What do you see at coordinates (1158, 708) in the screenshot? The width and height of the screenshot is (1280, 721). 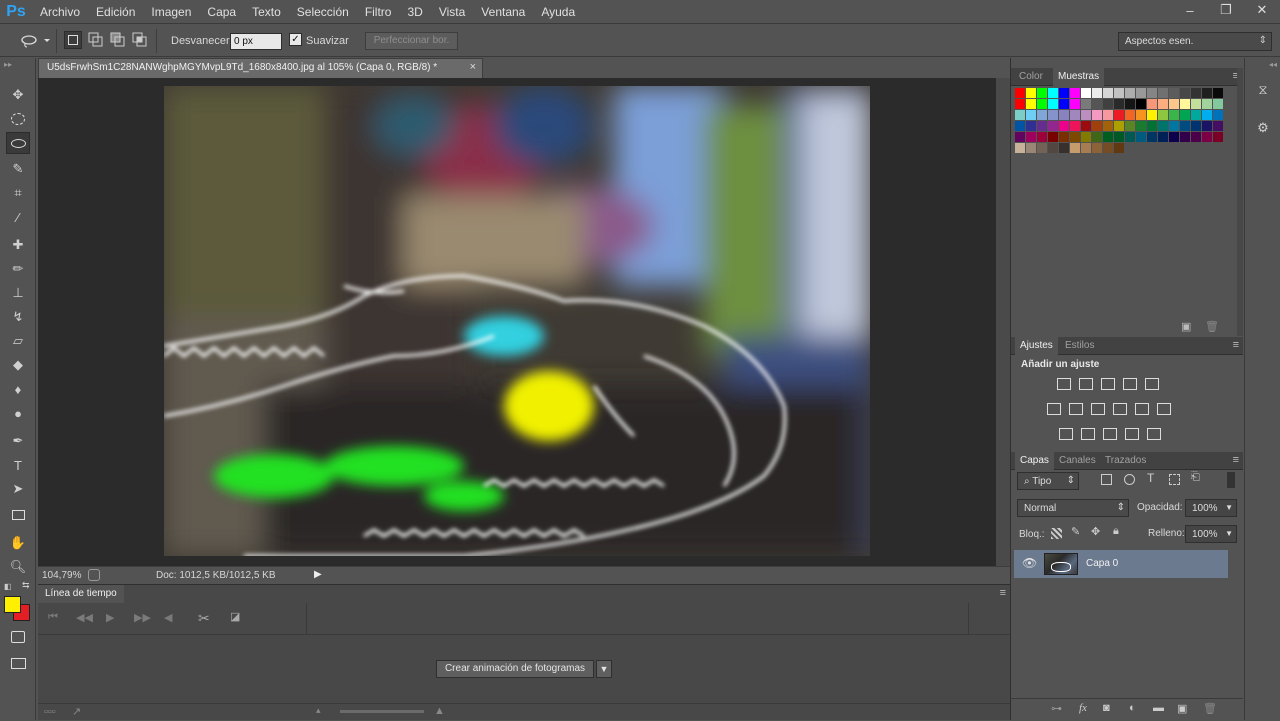 I see `new-group-icon: ▬` at bounding box center [1158, 708].